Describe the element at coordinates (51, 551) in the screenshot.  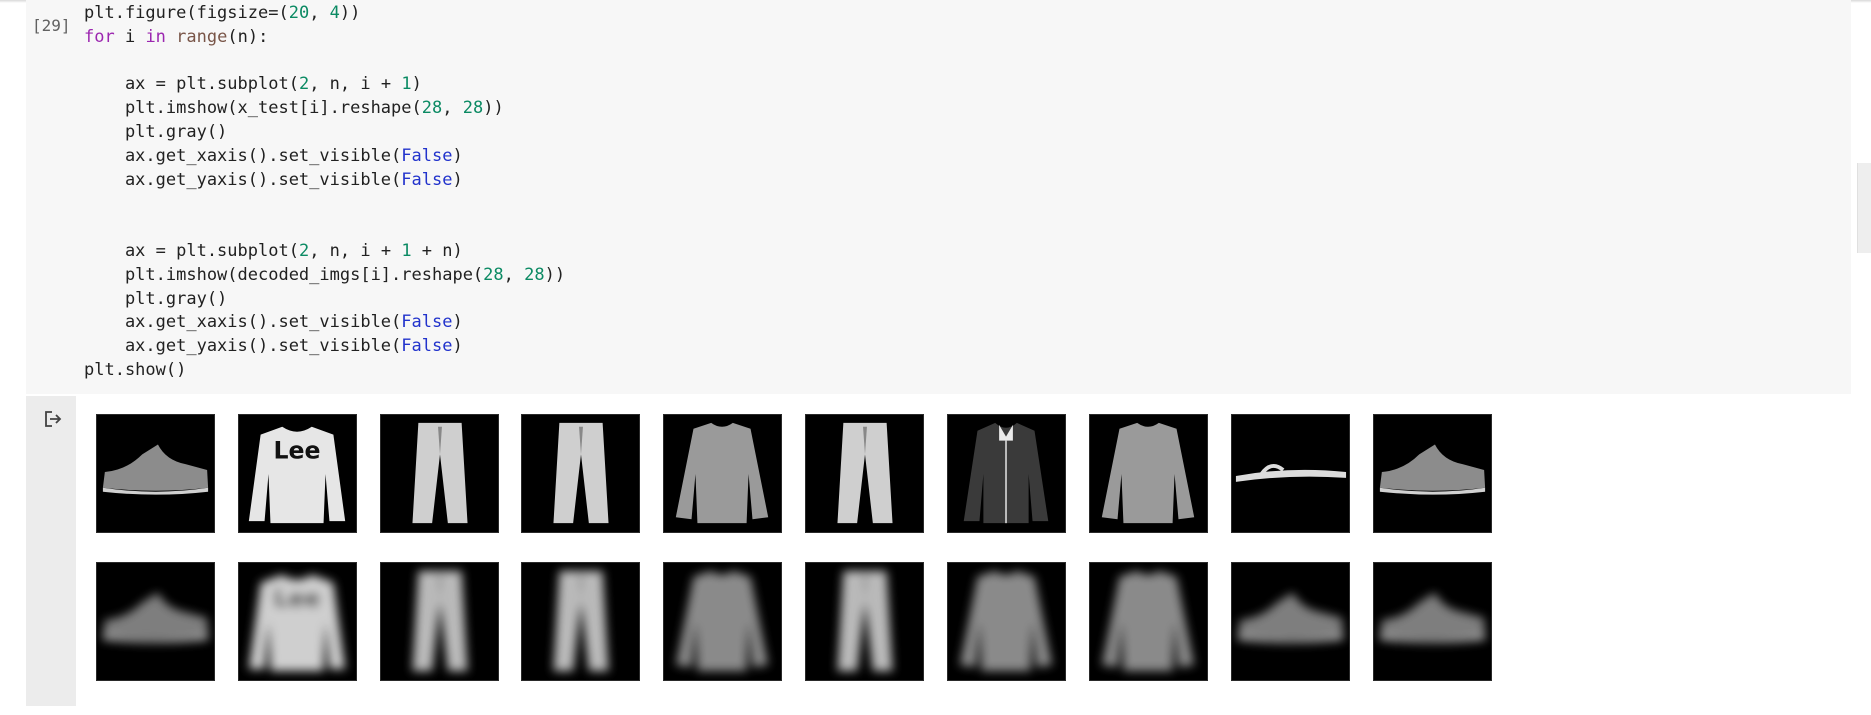
I see `output-gutter` at that location.